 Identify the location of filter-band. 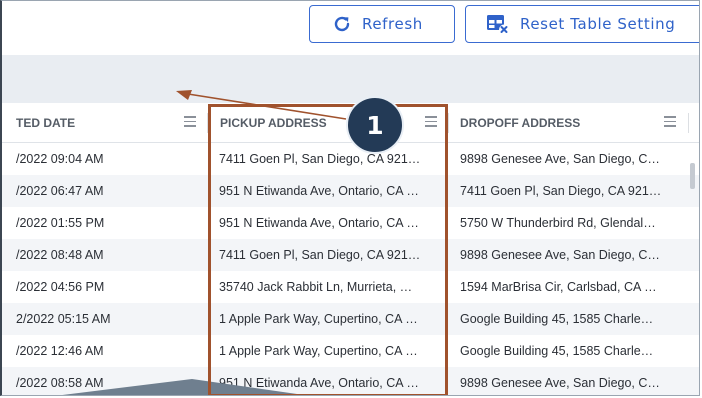
(350, 79).